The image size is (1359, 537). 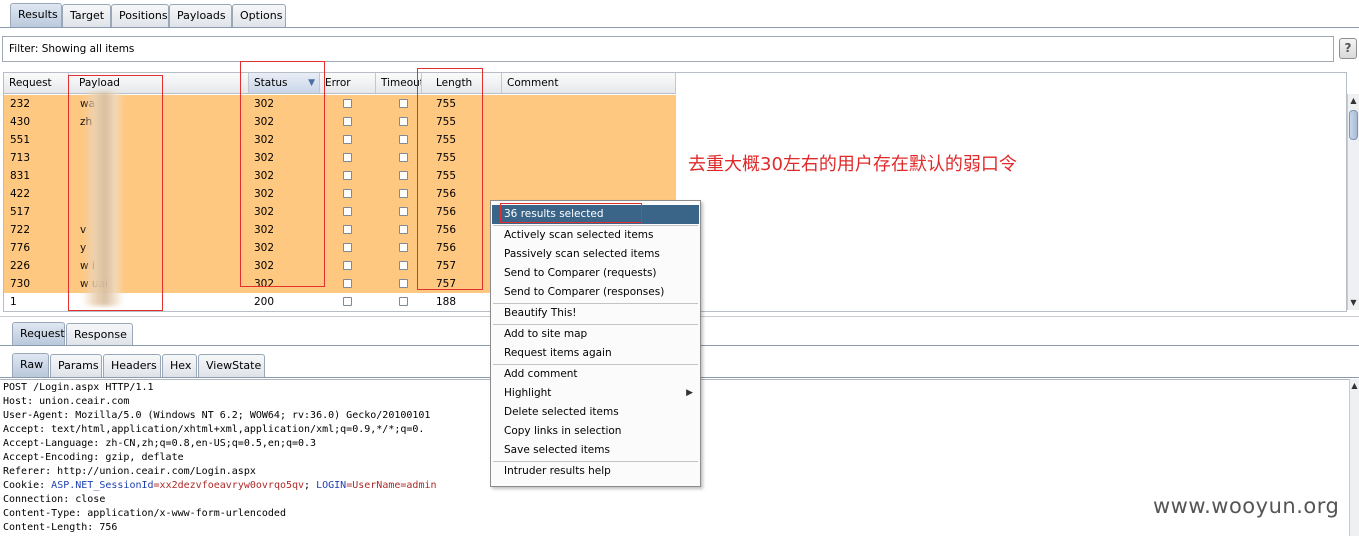 What do you see at coordinates (595, 471) in the screenshot?
I see `menu-item-intruder-help: Intruder results help` at bounding box center [595, 471].